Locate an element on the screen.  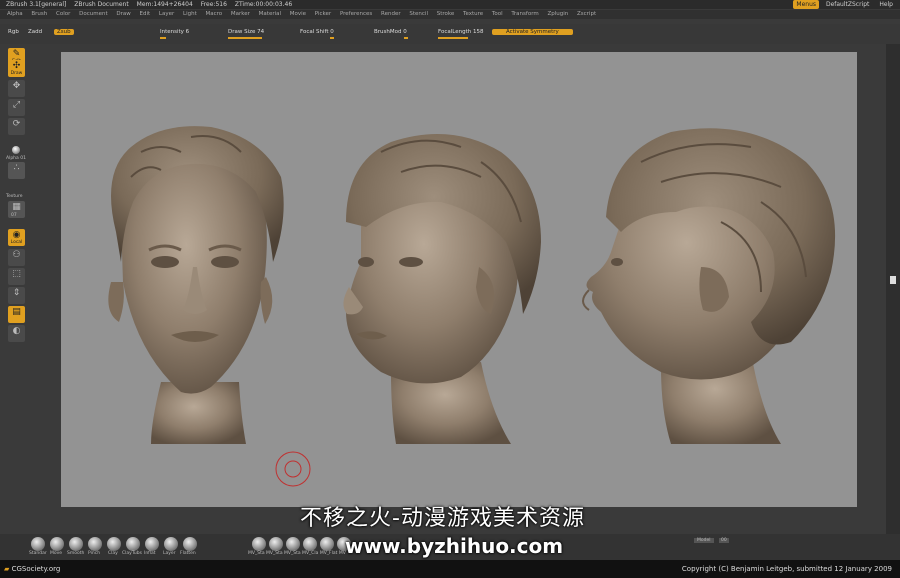
mv-brush-5-icon is located at coordinates (327, 544).